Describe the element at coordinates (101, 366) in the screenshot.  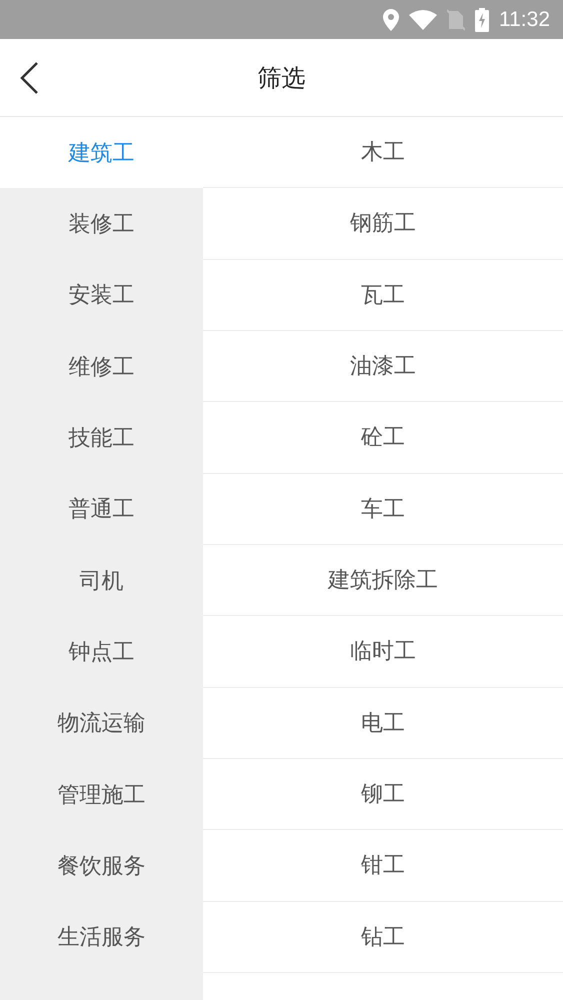
I see `category-item: 维修工` at that location.